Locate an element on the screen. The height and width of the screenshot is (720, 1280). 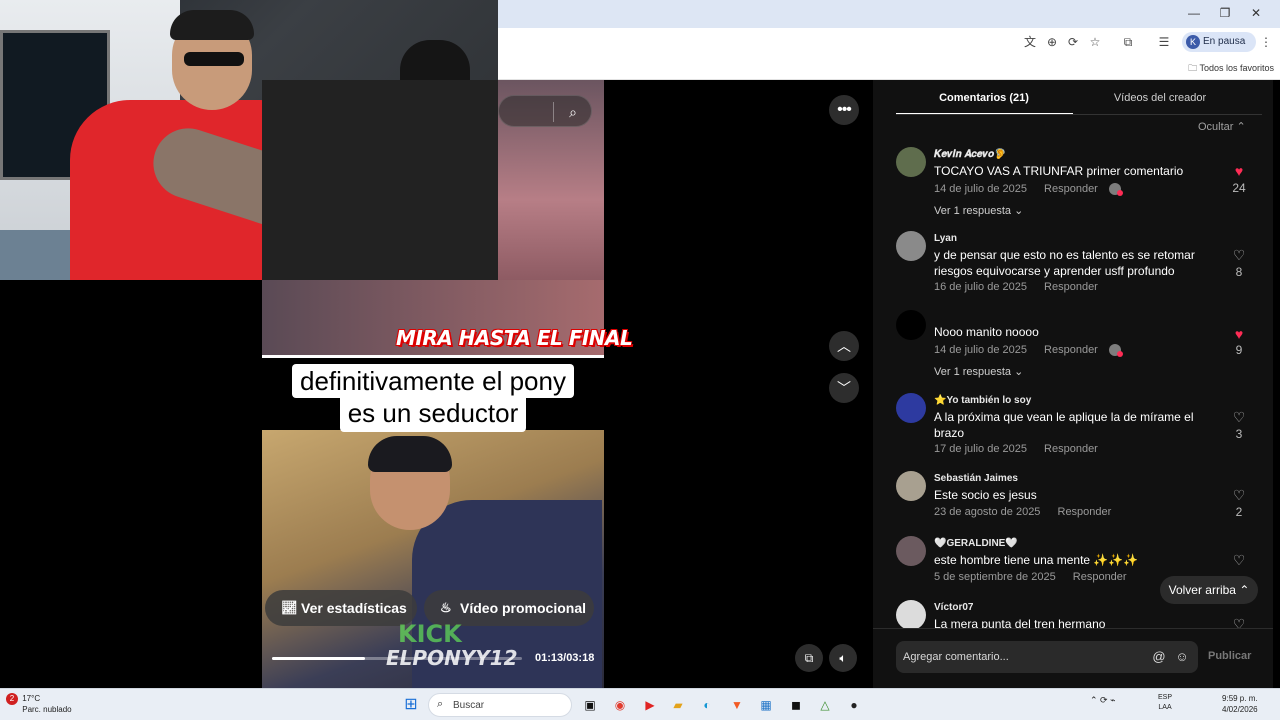
publish-button: Publicar is located at coordinates (1229, 656).